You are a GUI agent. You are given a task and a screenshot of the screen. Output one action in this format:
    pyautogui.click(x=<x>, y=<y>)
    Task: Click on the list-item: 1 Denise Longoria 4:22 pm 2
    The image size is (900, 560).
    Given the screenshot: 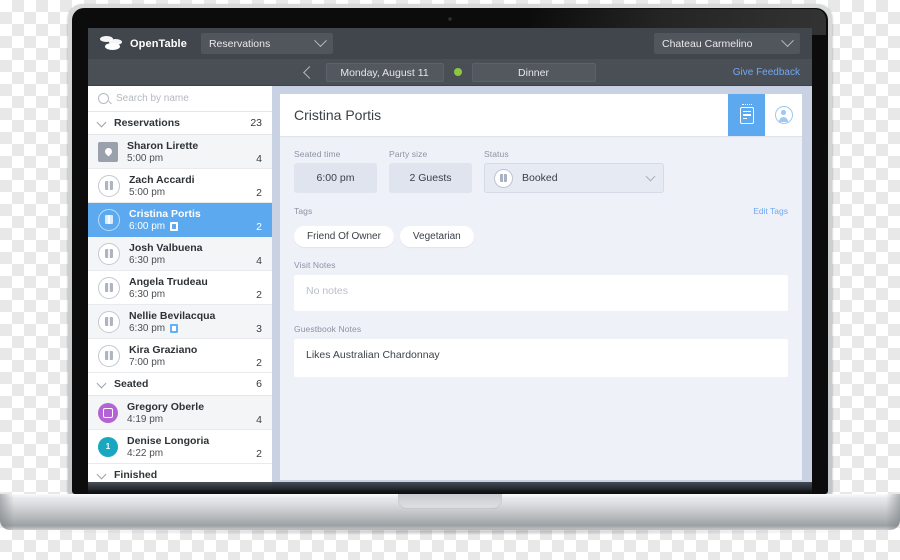 What is the action you would take?
    pyautogui.click(x=180, y=447)
    